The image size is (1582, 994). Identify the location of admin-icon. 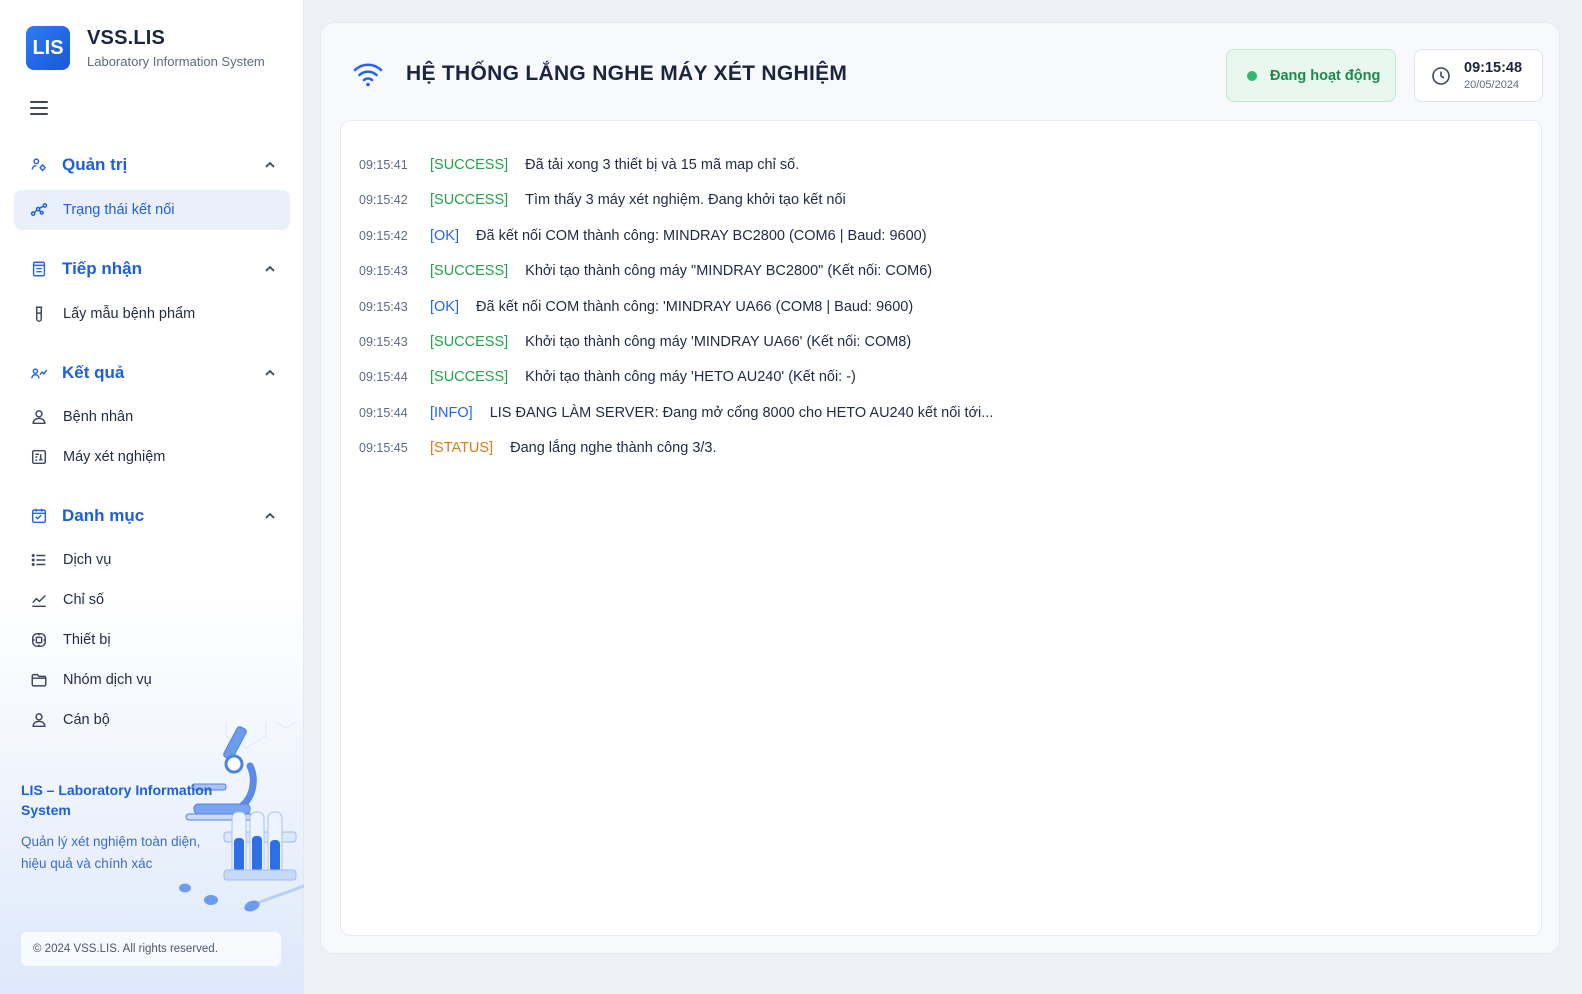
(38, 165).